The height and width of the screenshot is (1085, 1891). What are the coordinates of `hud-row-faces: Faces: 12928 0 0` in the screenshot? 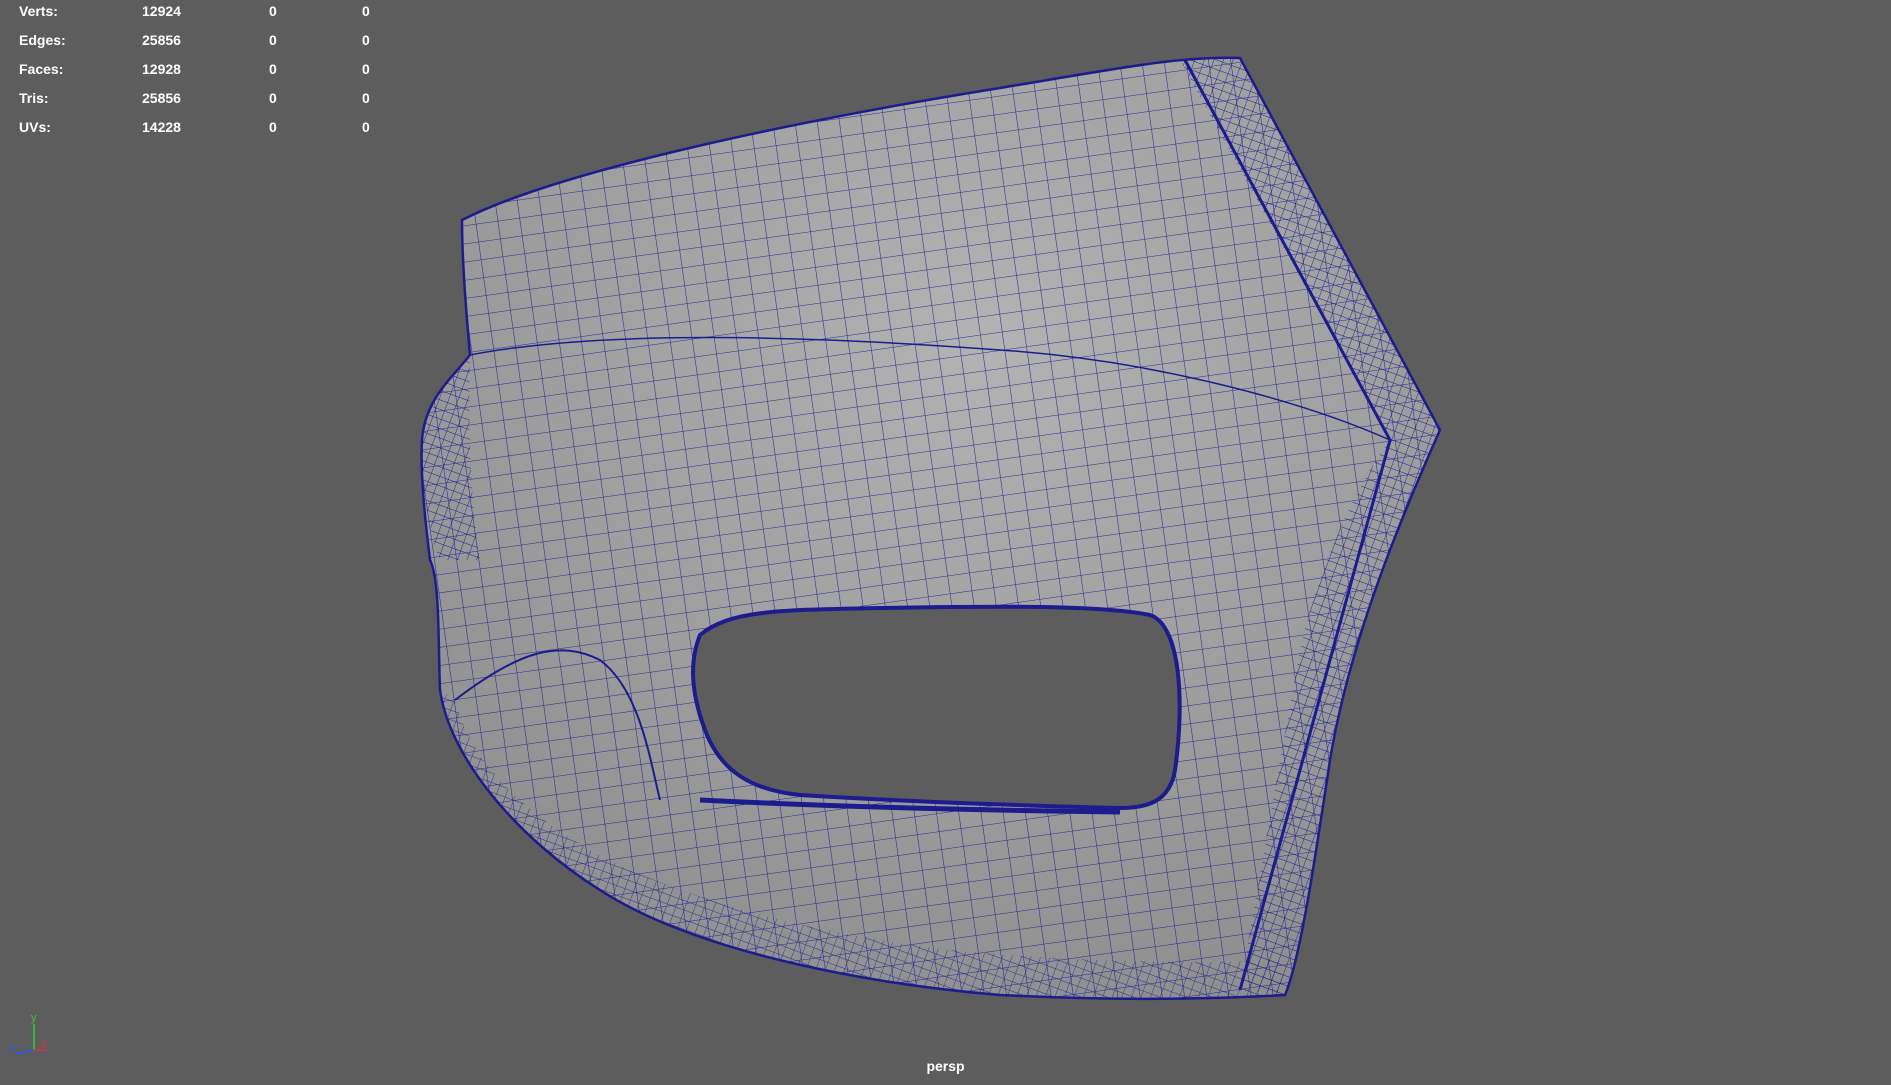 It's located at (199, 72).